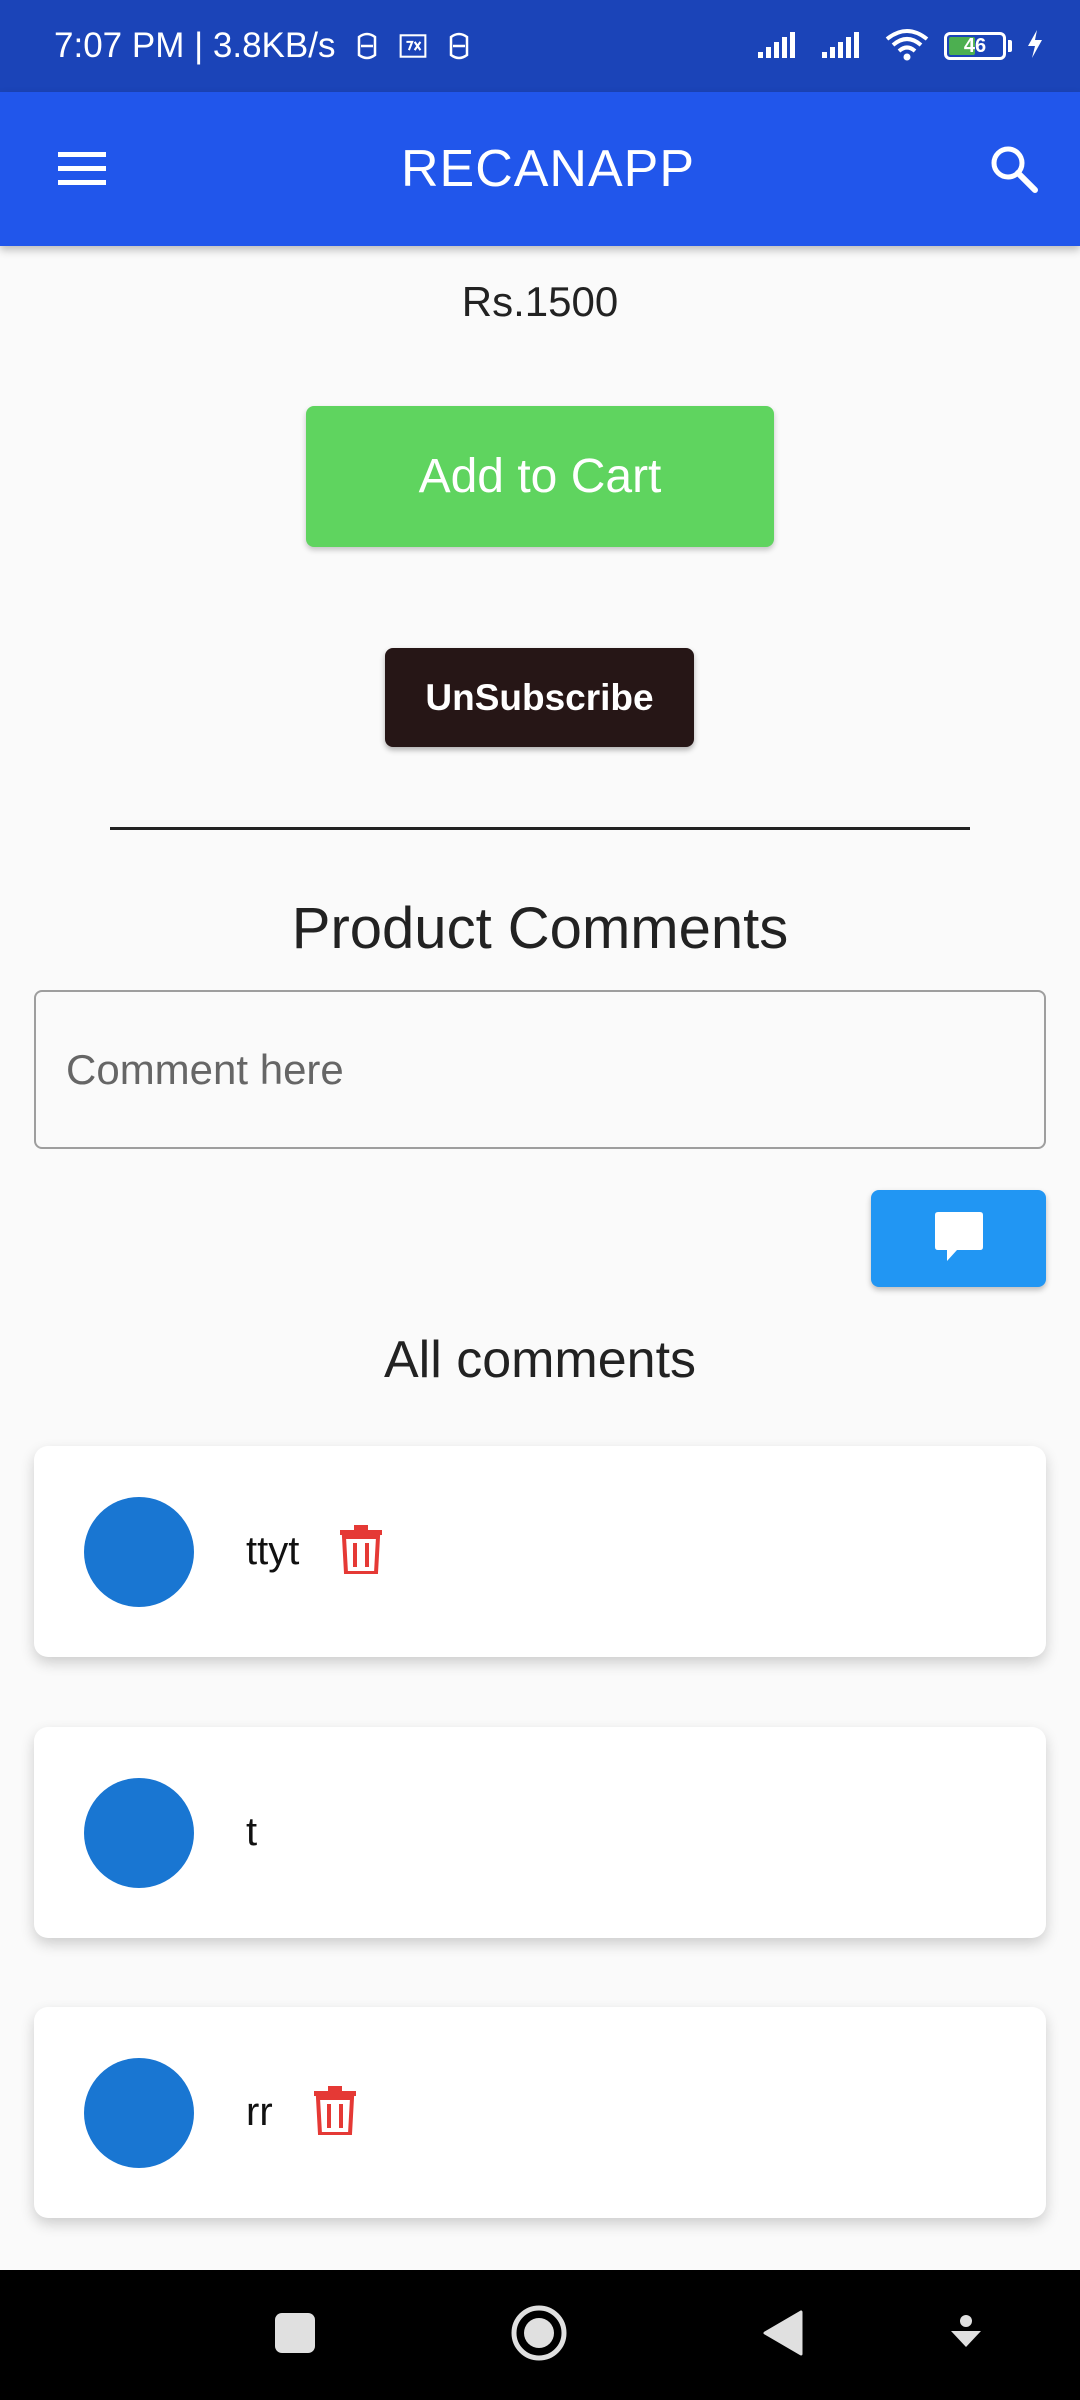 The height and width of the screenshot is (2400, 1080). I want to click on status-bar: 7:07 PM | 3.8KB/s 46, so click(540, 46).